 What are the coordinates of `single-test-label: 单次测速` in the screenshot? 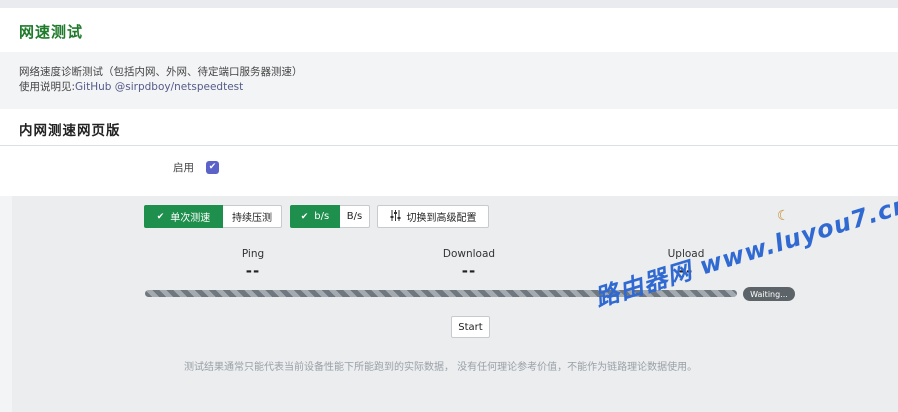 It's located at (190, 218).